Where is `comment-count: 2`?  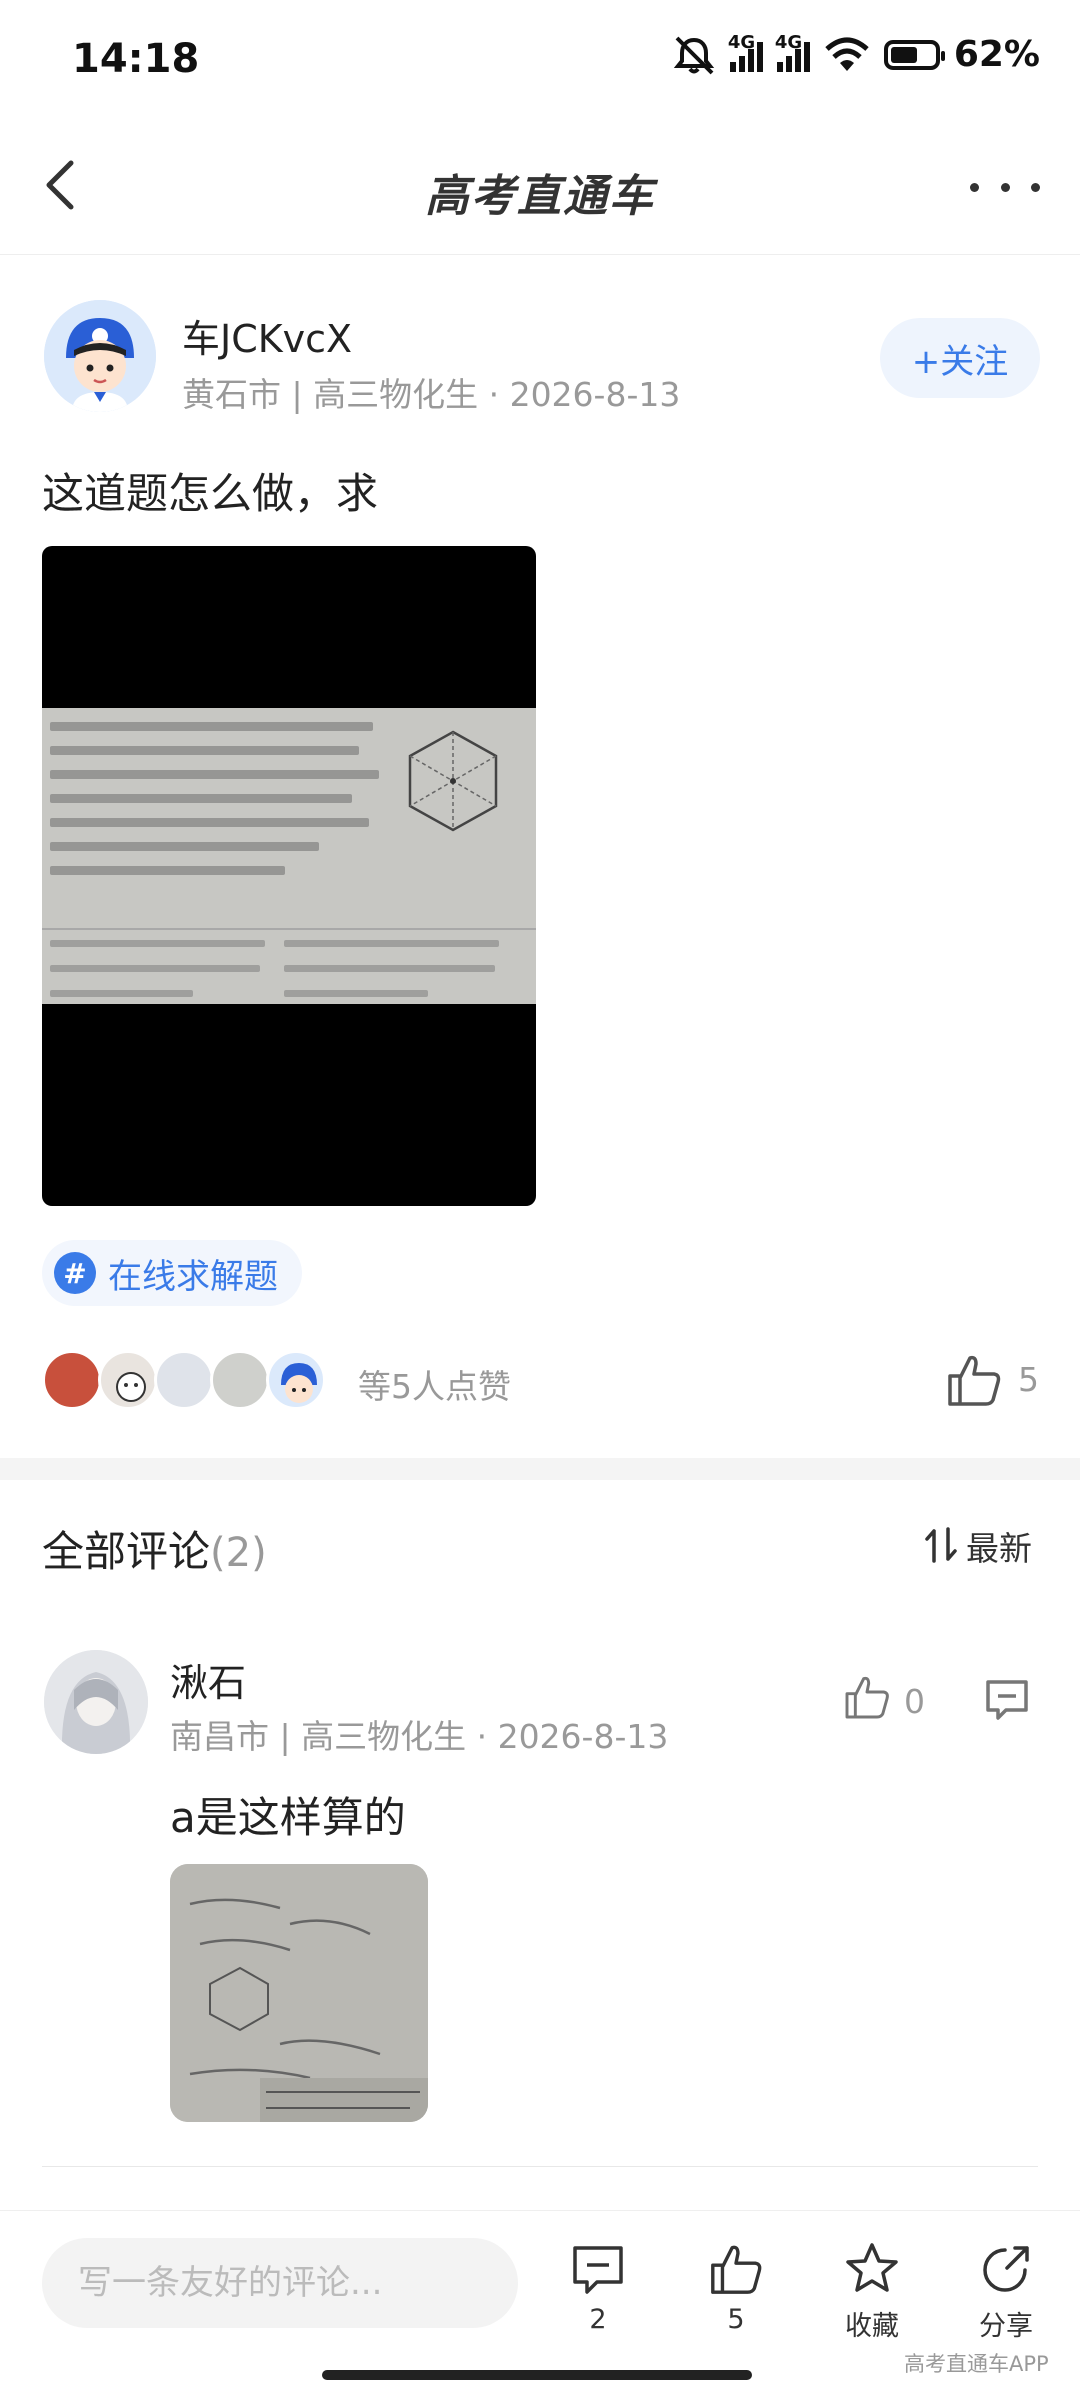
comment-count: 2 is located at coordinates (598, 2319).